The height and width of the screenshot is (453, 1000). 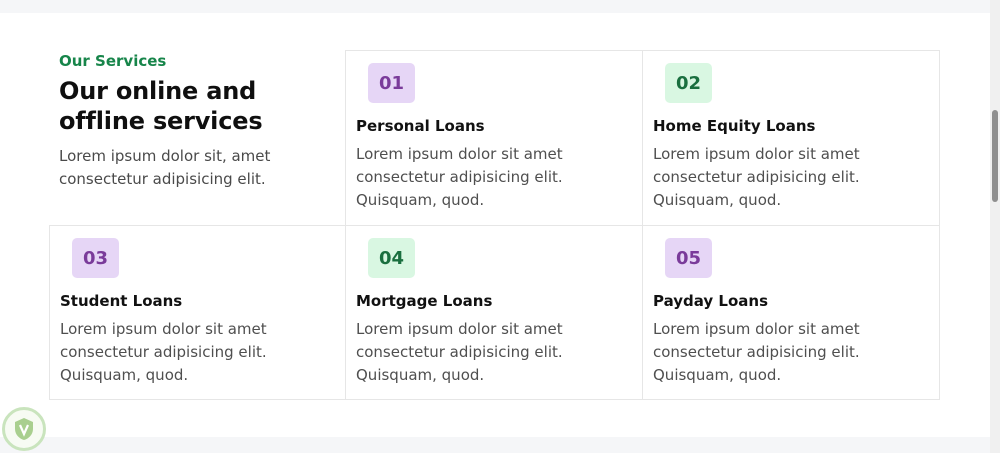 I want to click on service-number-badge: 02, so click(x=688, y=83).